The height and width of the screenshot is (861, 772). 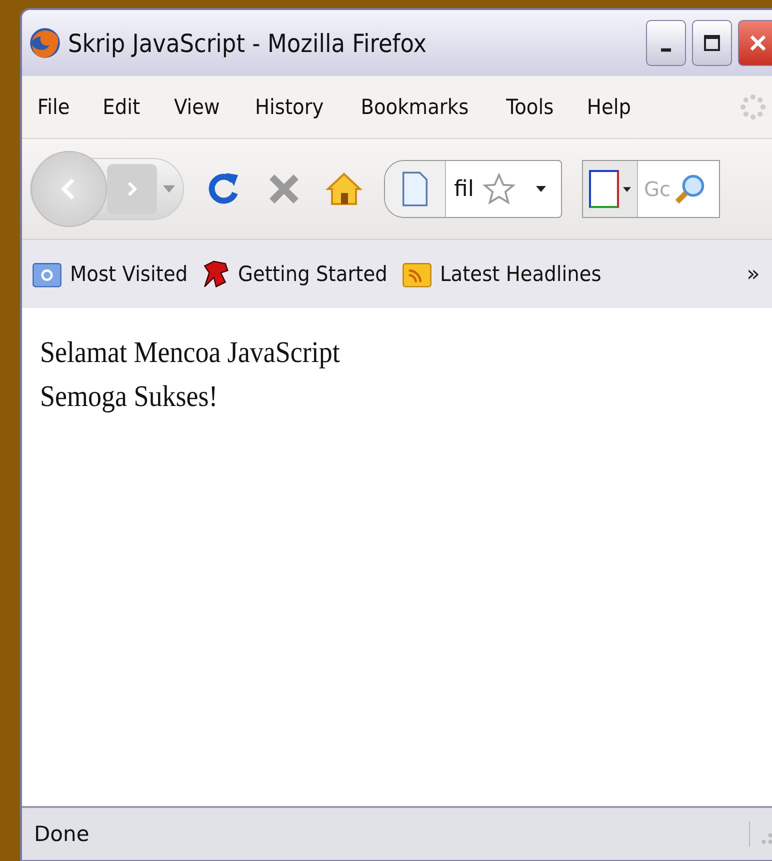 What do you see at coordinates (190, 353) in the screenshot?
I see `page-text: Selamat Mencoa JavaScript` at bounding box center [190, 353].